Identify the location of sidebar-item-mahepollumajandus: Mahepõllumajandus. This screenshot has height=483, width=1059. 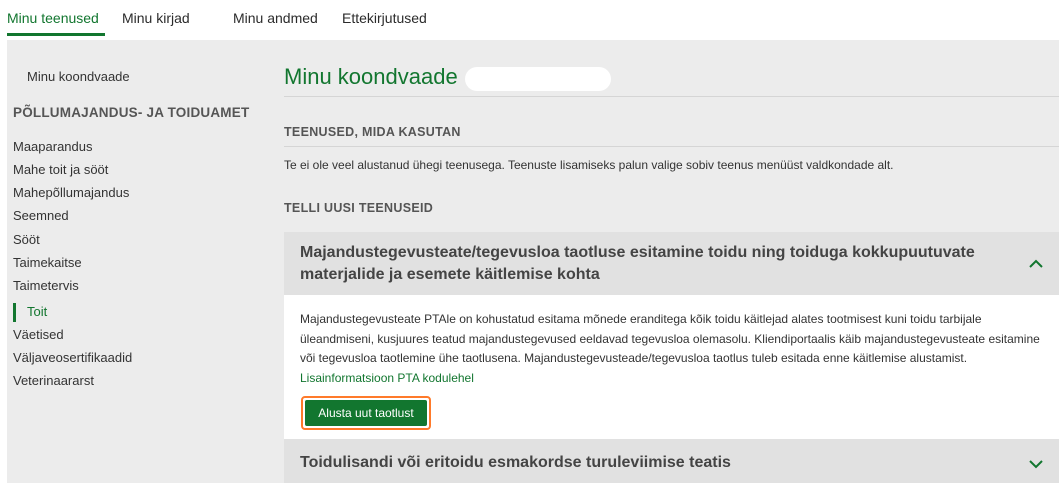
(71, 193).